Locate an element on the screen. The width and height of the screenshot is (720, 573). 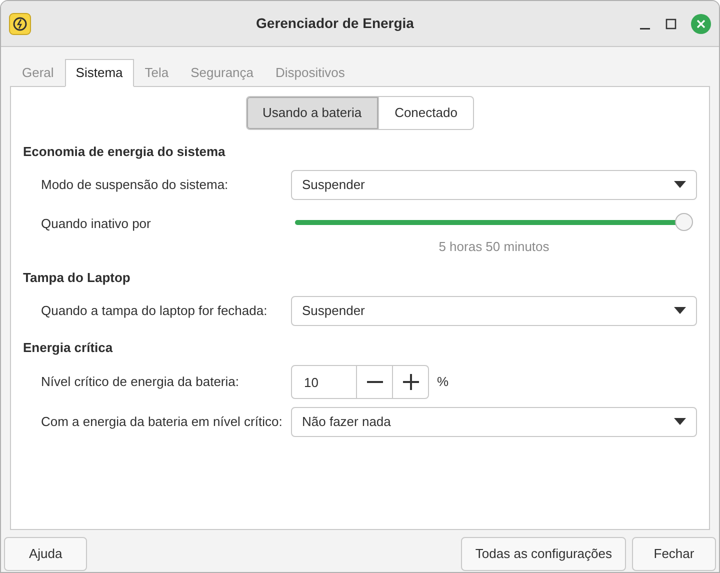
setting-label: Quando a tampa do laptop for fechada: is located at coordinates (154, 311).